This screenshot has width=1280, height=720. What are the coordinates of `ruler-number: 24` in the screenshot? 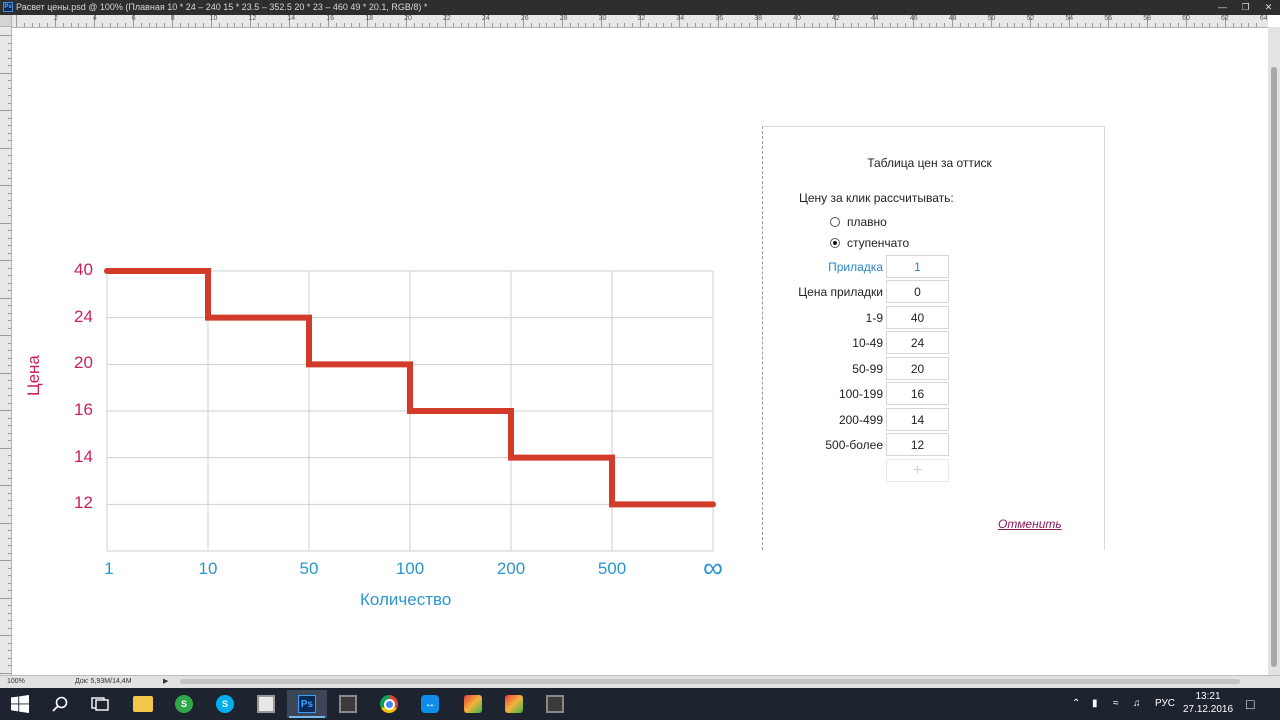 It's located at (485, 18).